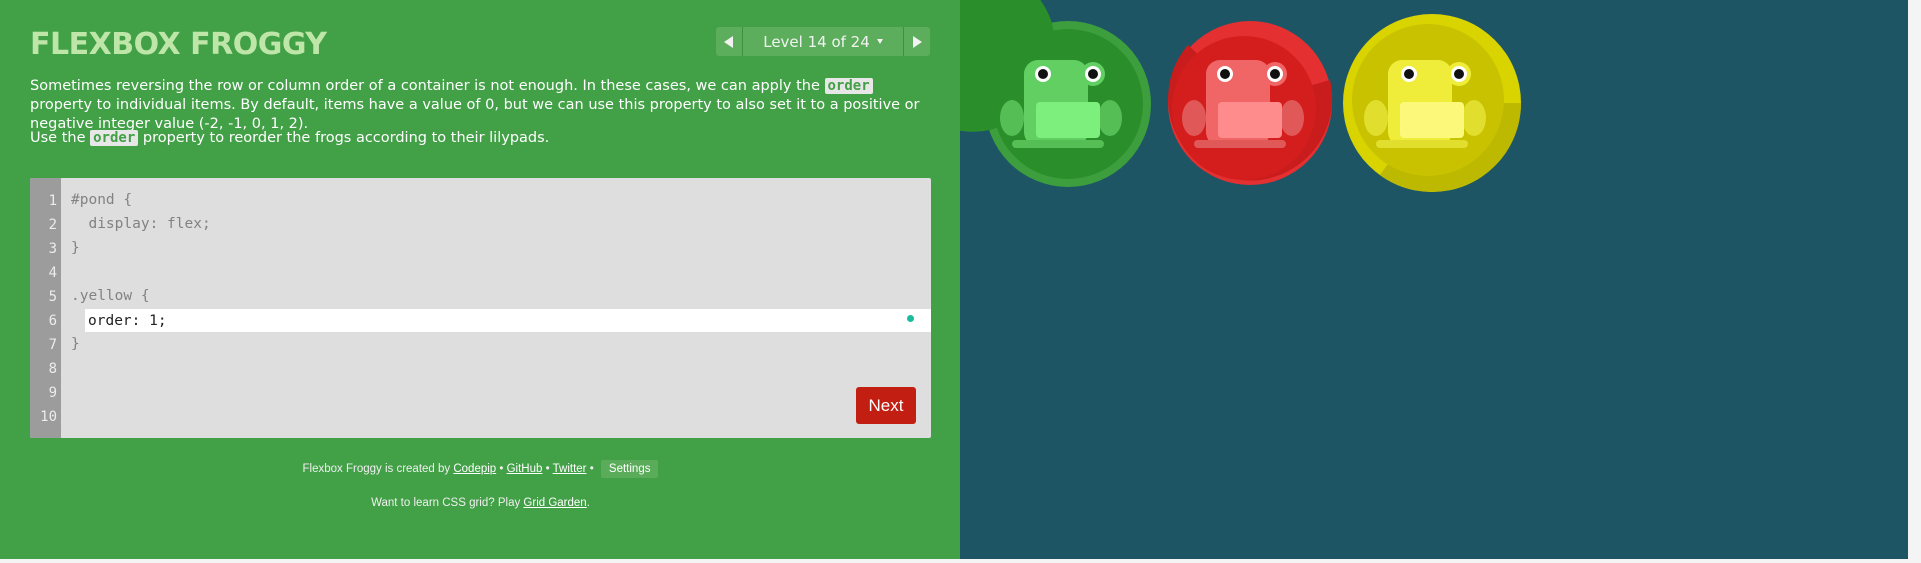 The width and height of the screenshot is (1921, 563). What do you see at coordinates (52, 369) in the screenshot?
I see `line-number: 8` at bounding box center [52, 369].